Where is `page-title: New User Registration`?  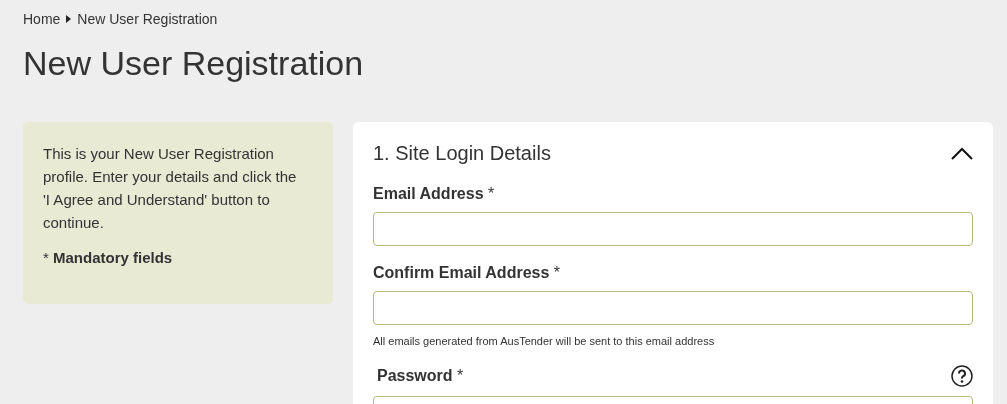 page-title: New User Registration is located at coordinates (194, 63).